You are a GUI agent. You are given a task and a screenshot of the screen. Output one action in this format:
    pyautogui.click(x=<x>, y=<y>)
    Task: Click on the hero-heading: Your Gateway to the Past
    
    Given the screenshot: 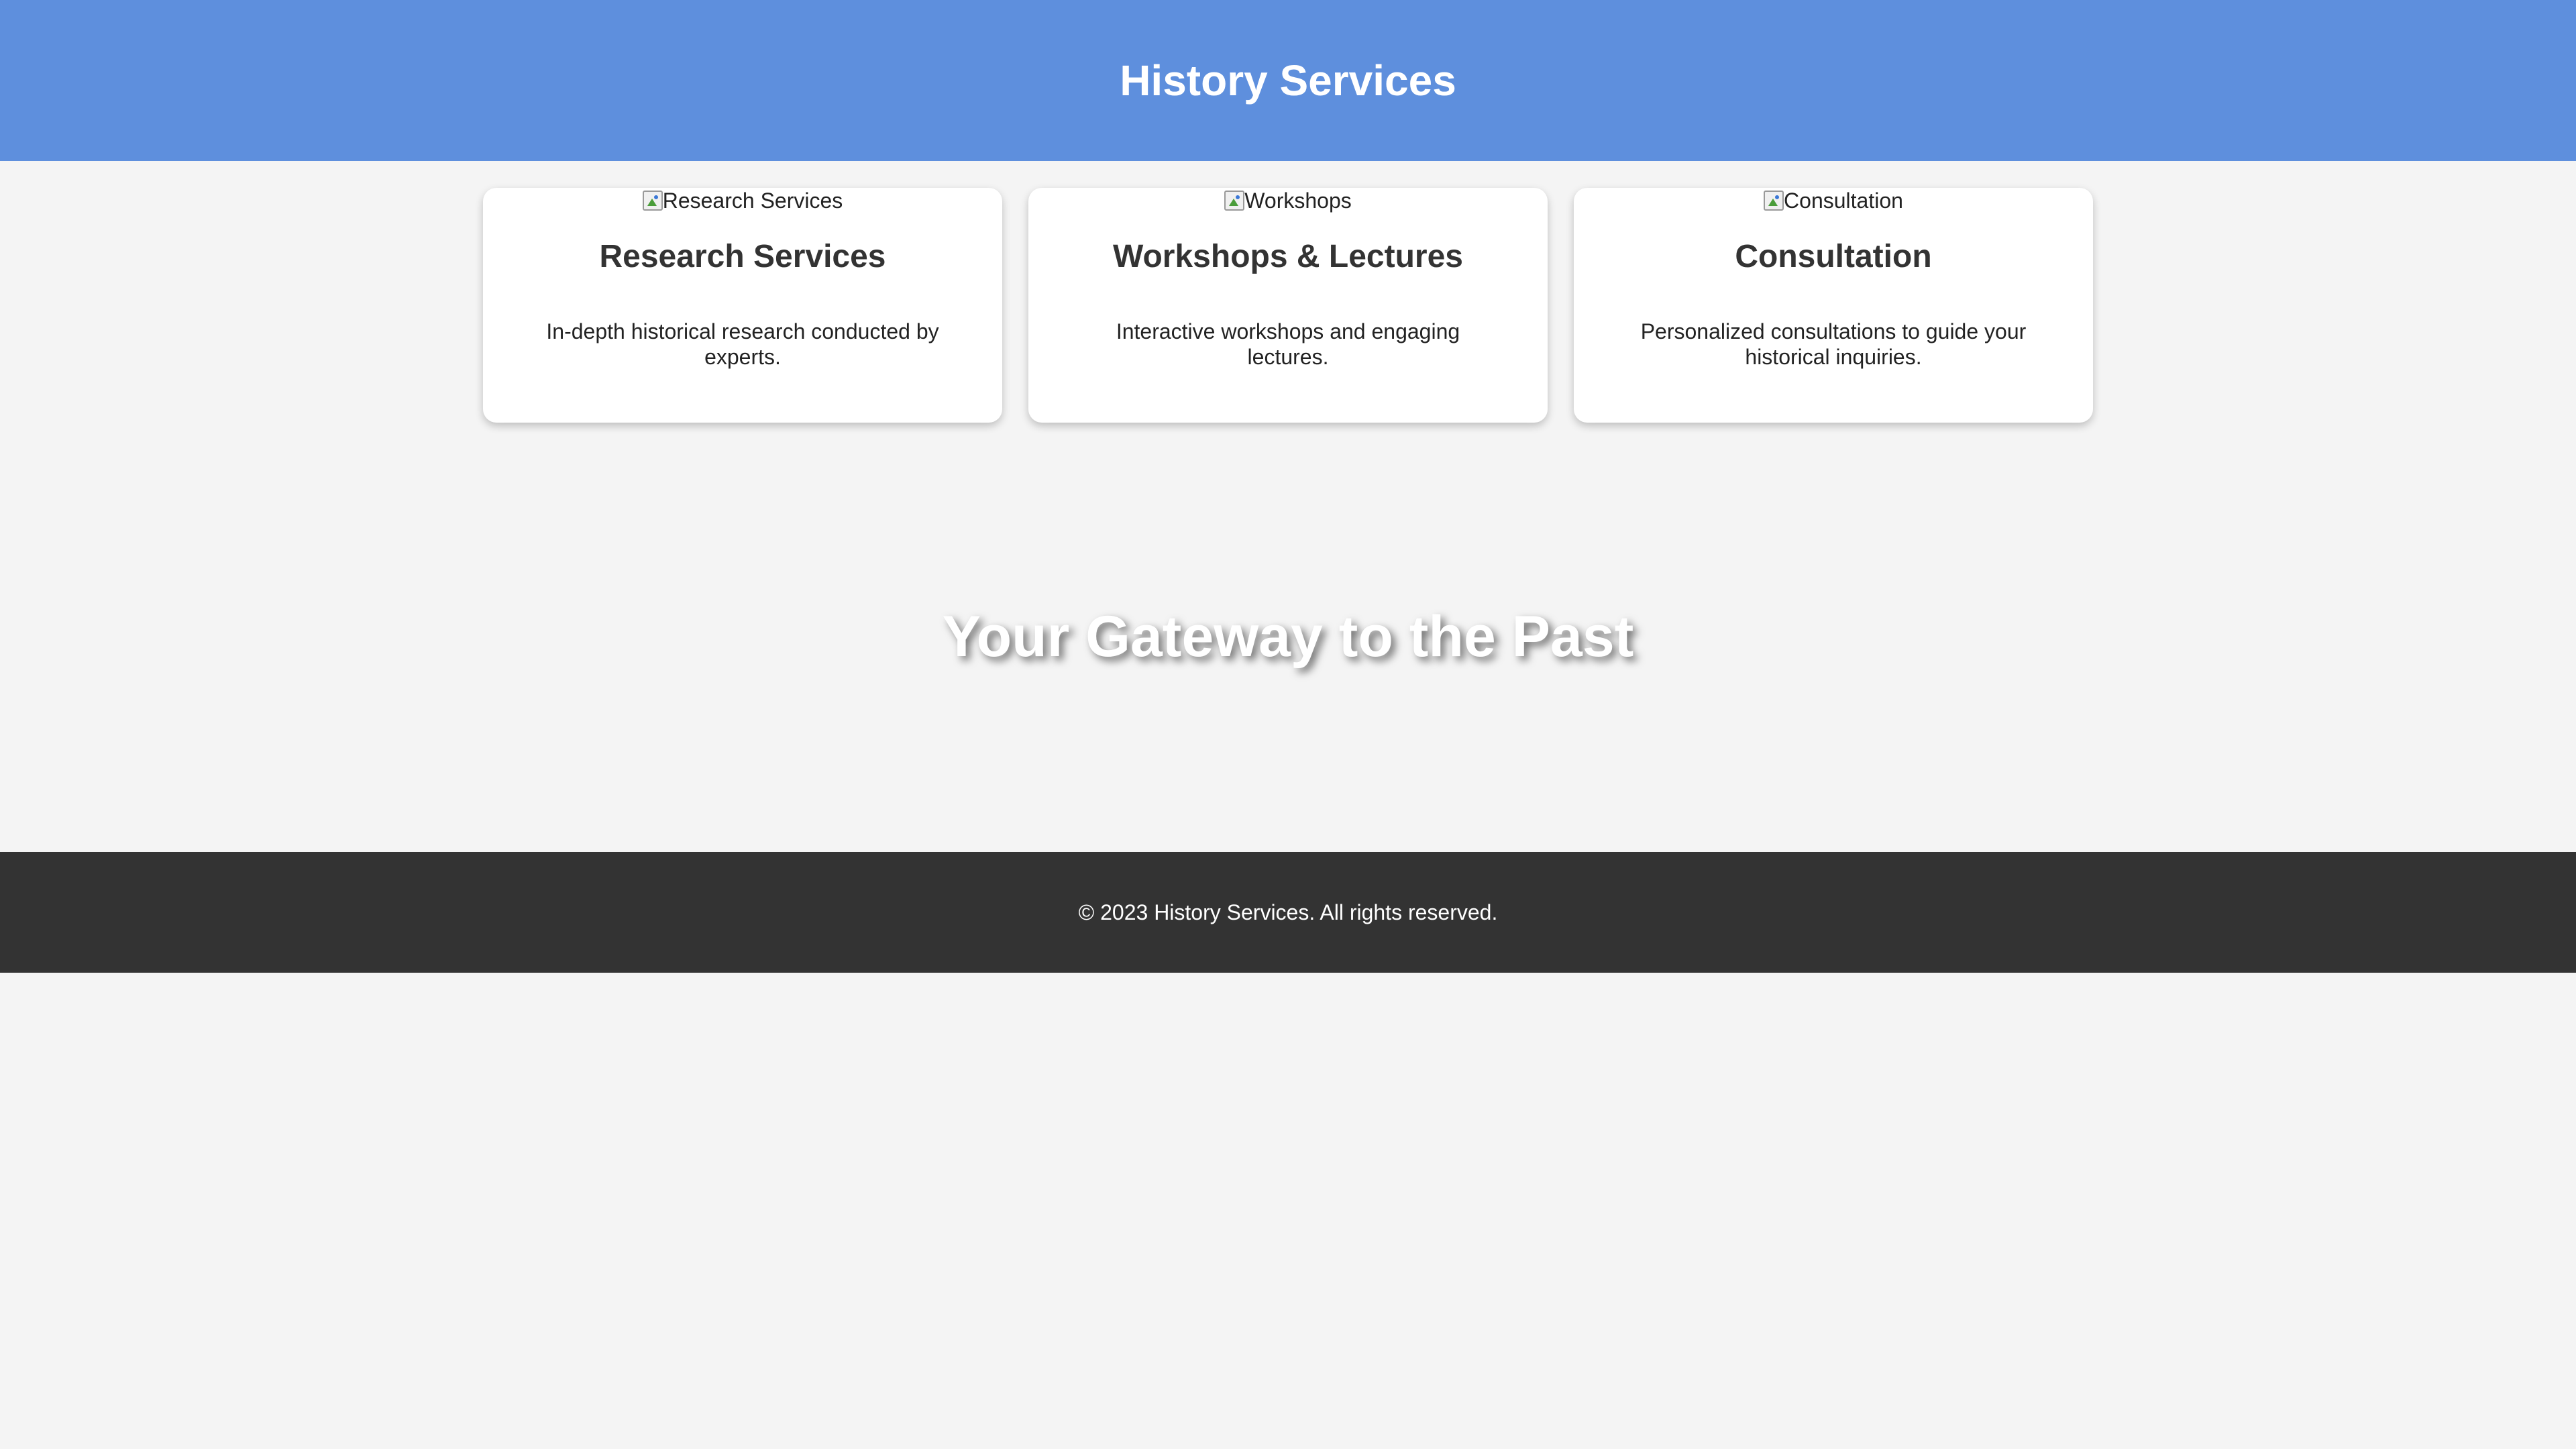 What is the action you would take?
    pyautogui.click(x=1288, y=636)
    